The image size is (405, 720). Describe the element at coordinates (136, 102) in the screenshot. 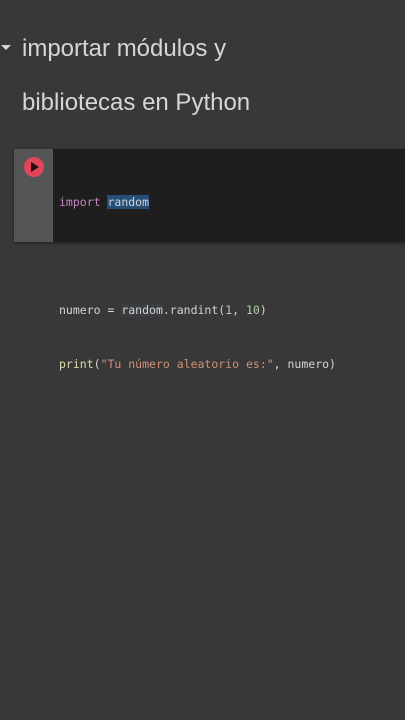

I see `section-heading-line2: bibliotecas en Python` at that location.